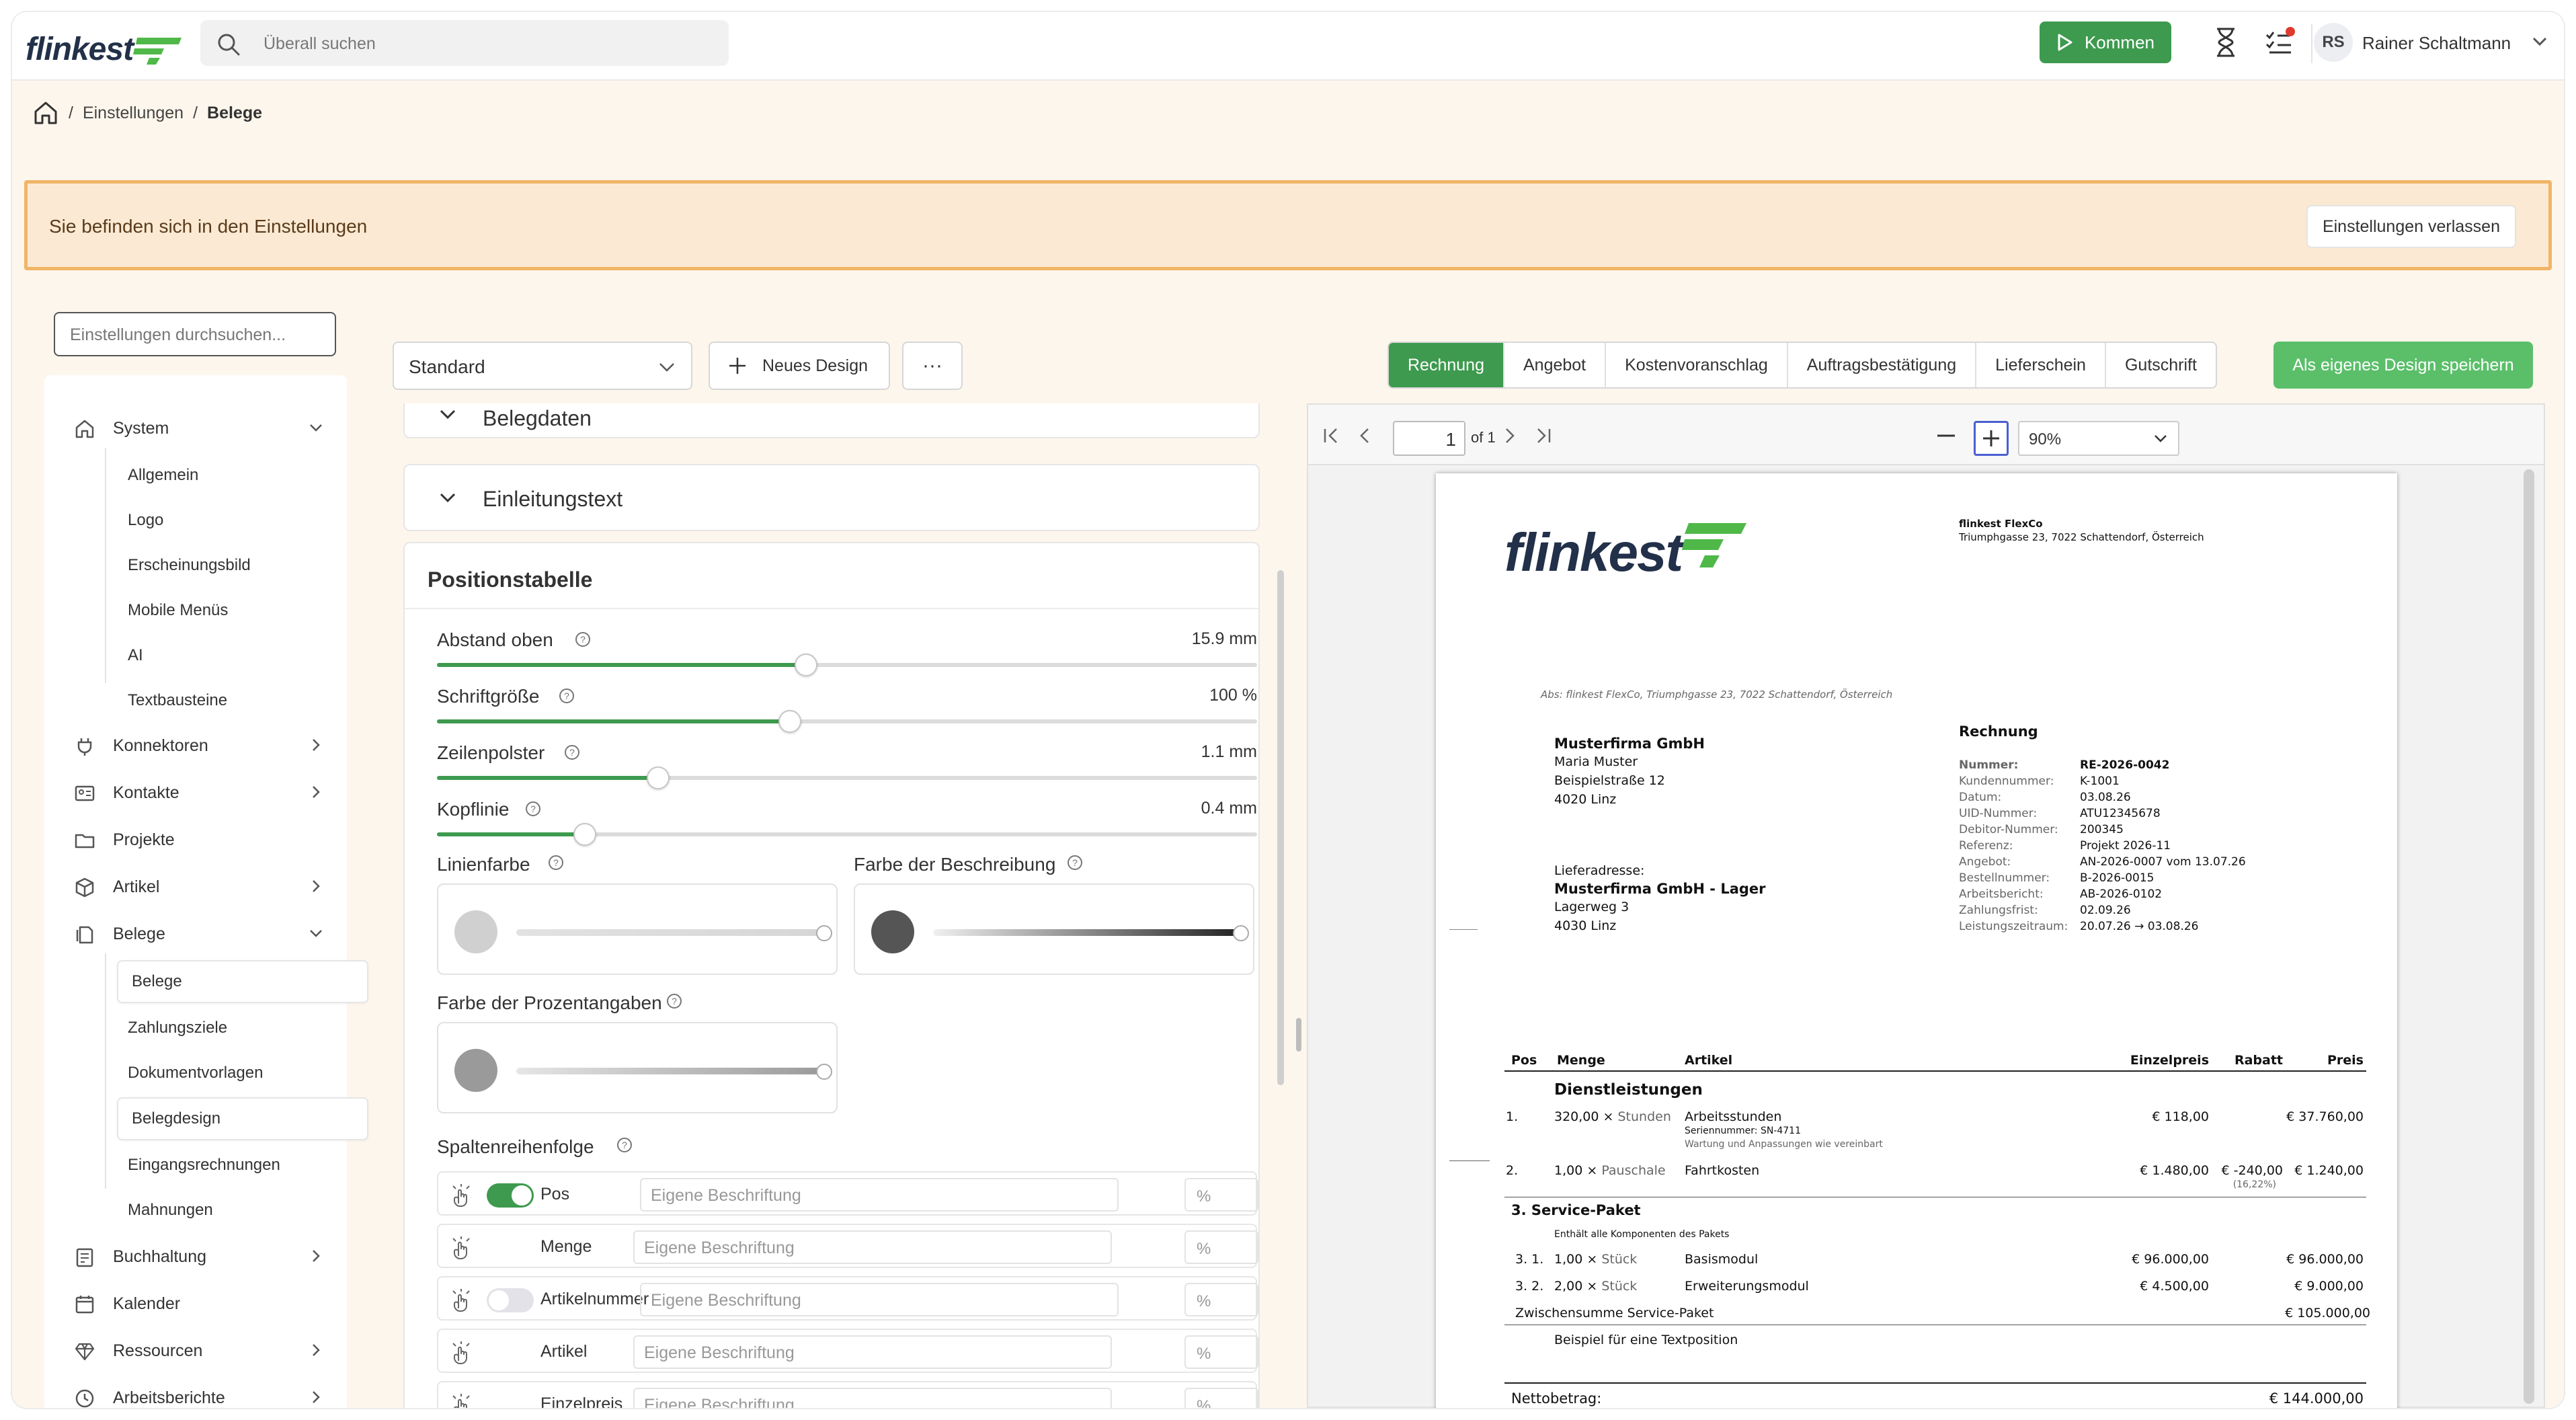 The height and width of the screenshot is (1420, 2576). What do you see at coordinates (542, 366) in the screenshot?
I see `design-select: Standard` at bounding box center [542, 366].